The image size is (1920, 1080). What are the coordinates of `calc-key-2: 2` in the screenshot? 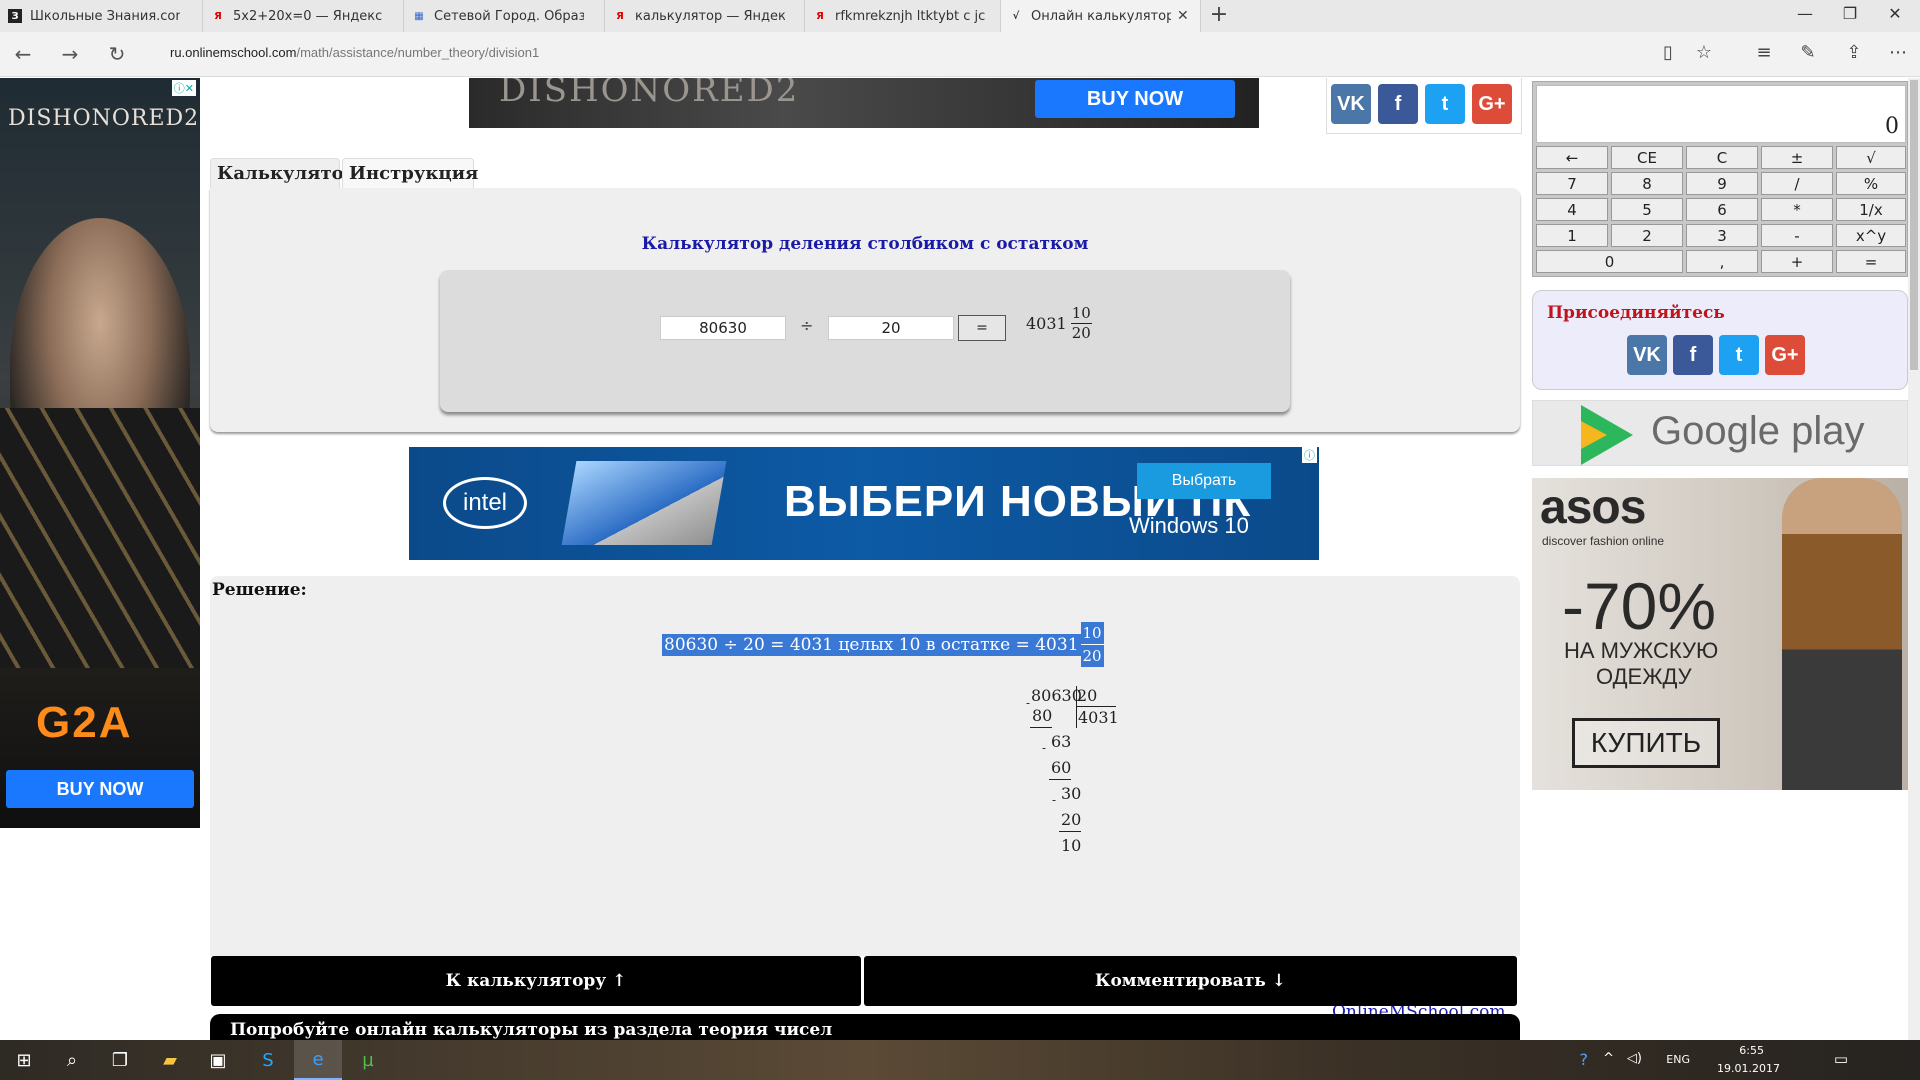 It's located at (1647, 235).